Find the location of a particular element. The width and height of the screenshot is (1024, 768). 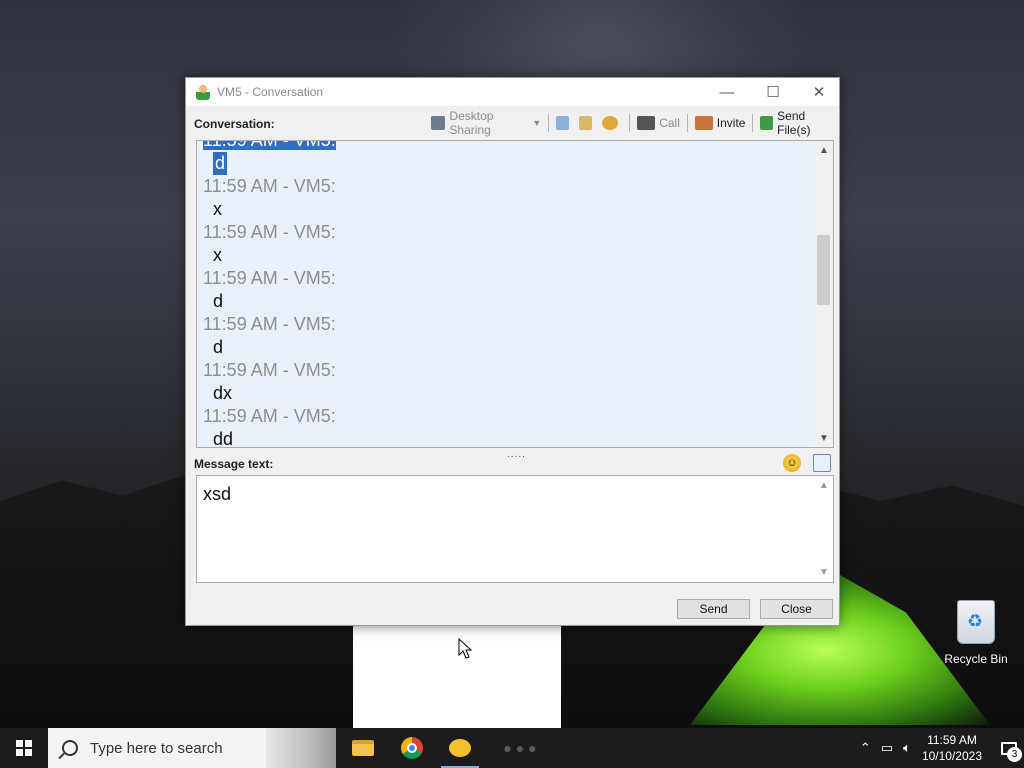

close-button: Close is located at coordinates (796, 609).